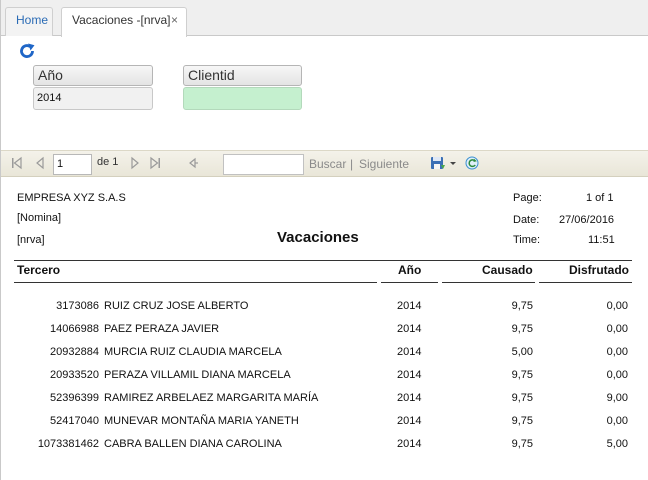  Describe the element at coordinates (242, 98) in the screenshot. I see `clientid-field` at that location.